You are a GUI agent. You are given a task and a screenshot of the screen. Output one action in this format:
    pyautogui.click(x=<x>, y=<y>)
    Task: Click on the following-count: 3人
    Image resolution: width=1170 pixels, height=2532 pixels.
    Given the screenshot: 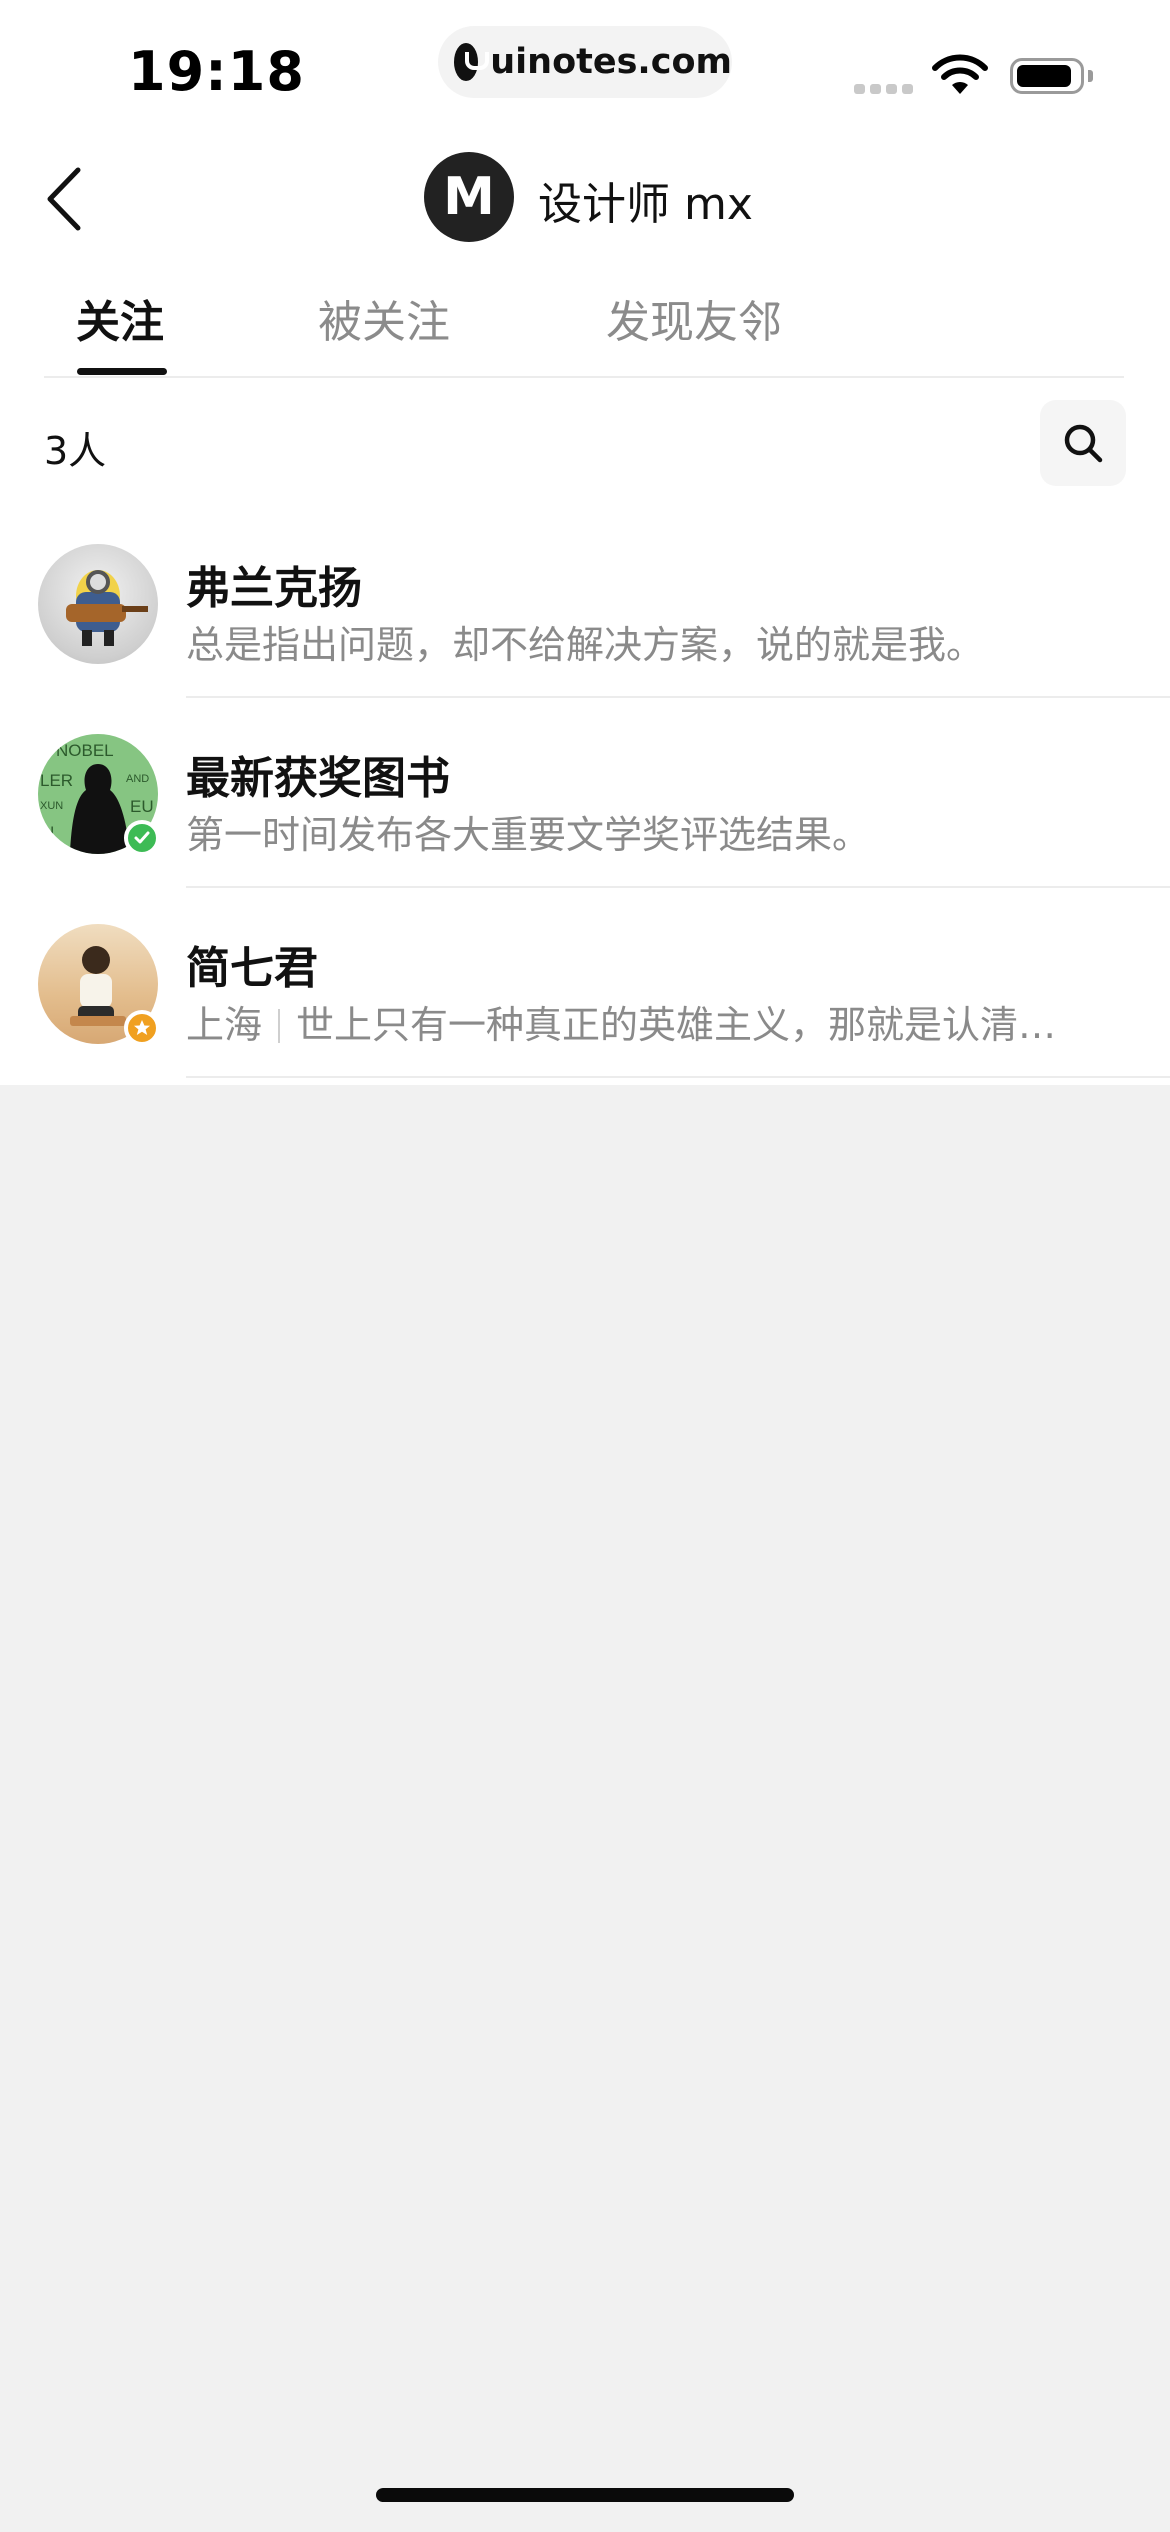 What is the action you would take?
    pyautogui.click(x=75, y=451)
    